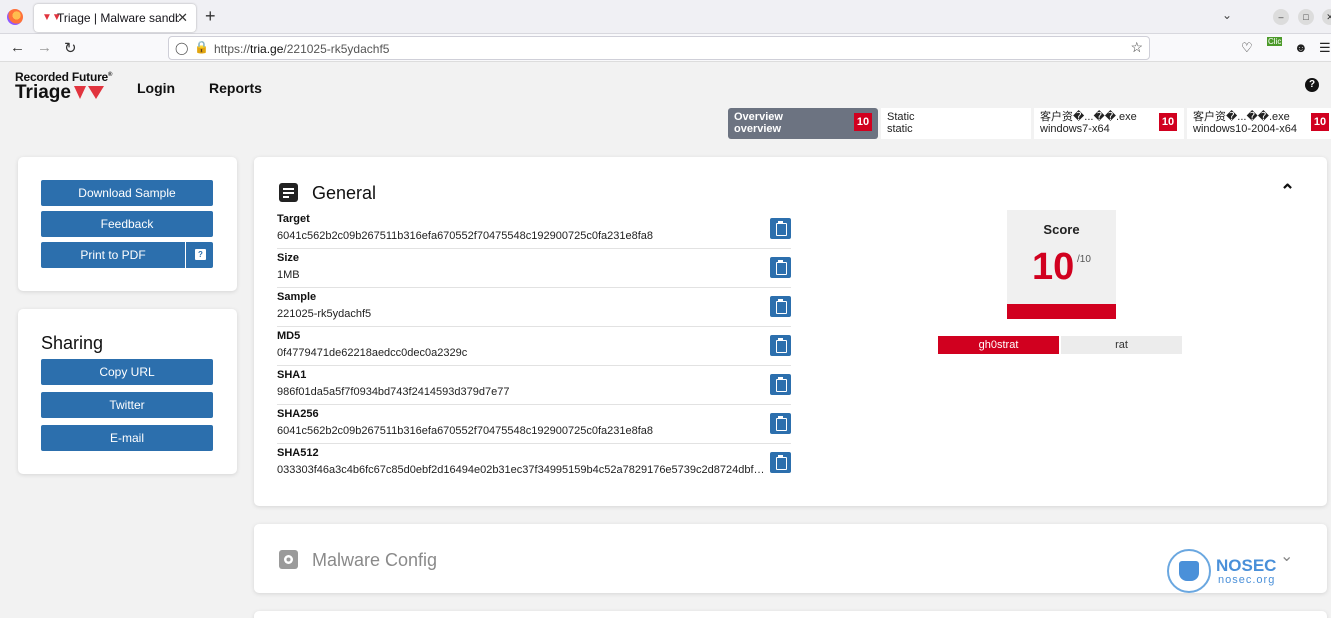 This screenshot has height=618, width=1331. Describe the element at coordinates (201, 47) in the screenshot. I see `lock-icon: 🔒` at that location.